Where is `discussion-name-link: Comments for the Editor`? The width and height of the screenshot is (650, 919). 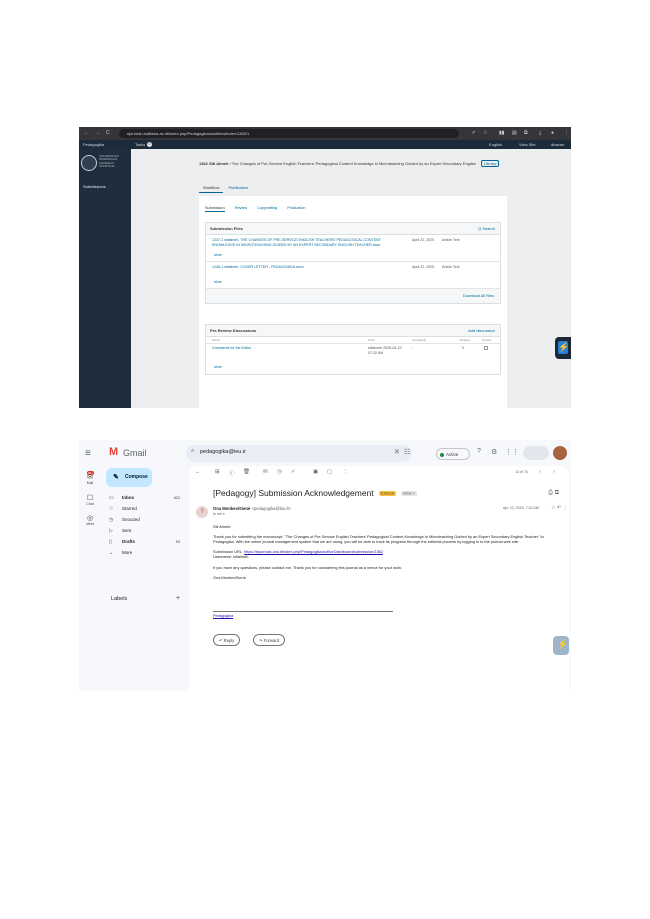
discussion-name-link: Comments for the Editor is located at coordinates (231, 348).